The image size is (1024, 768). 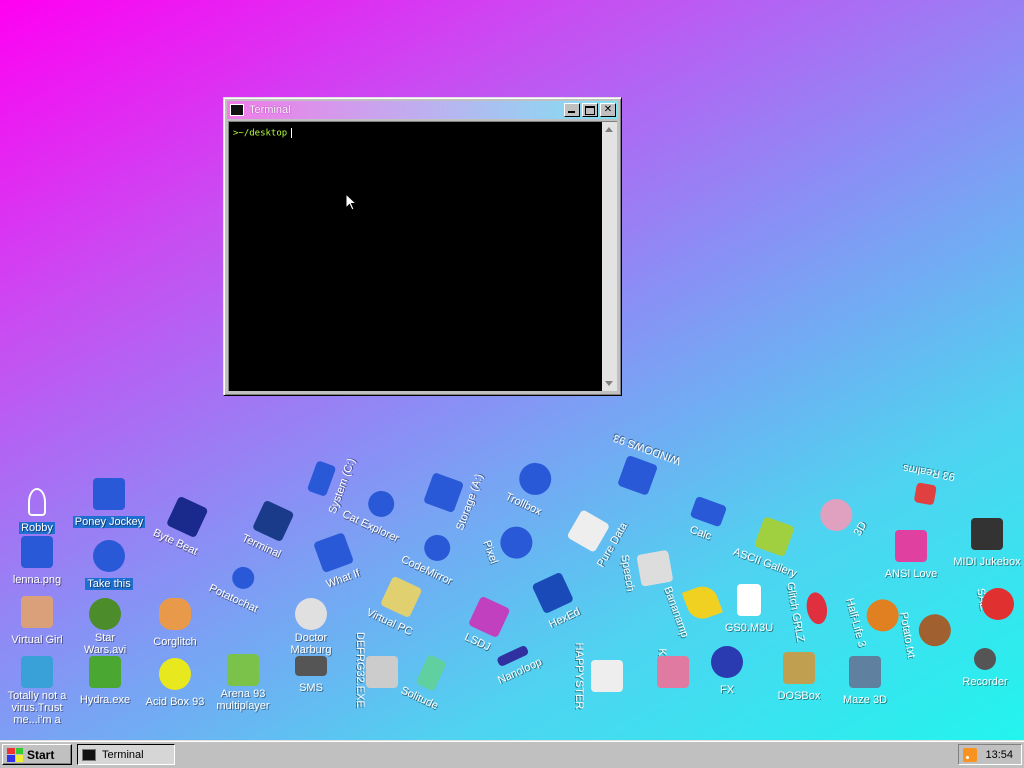 I want to click on desktop-icon-arena: Arena 93 multiplayer, so click(x=243, y=684).